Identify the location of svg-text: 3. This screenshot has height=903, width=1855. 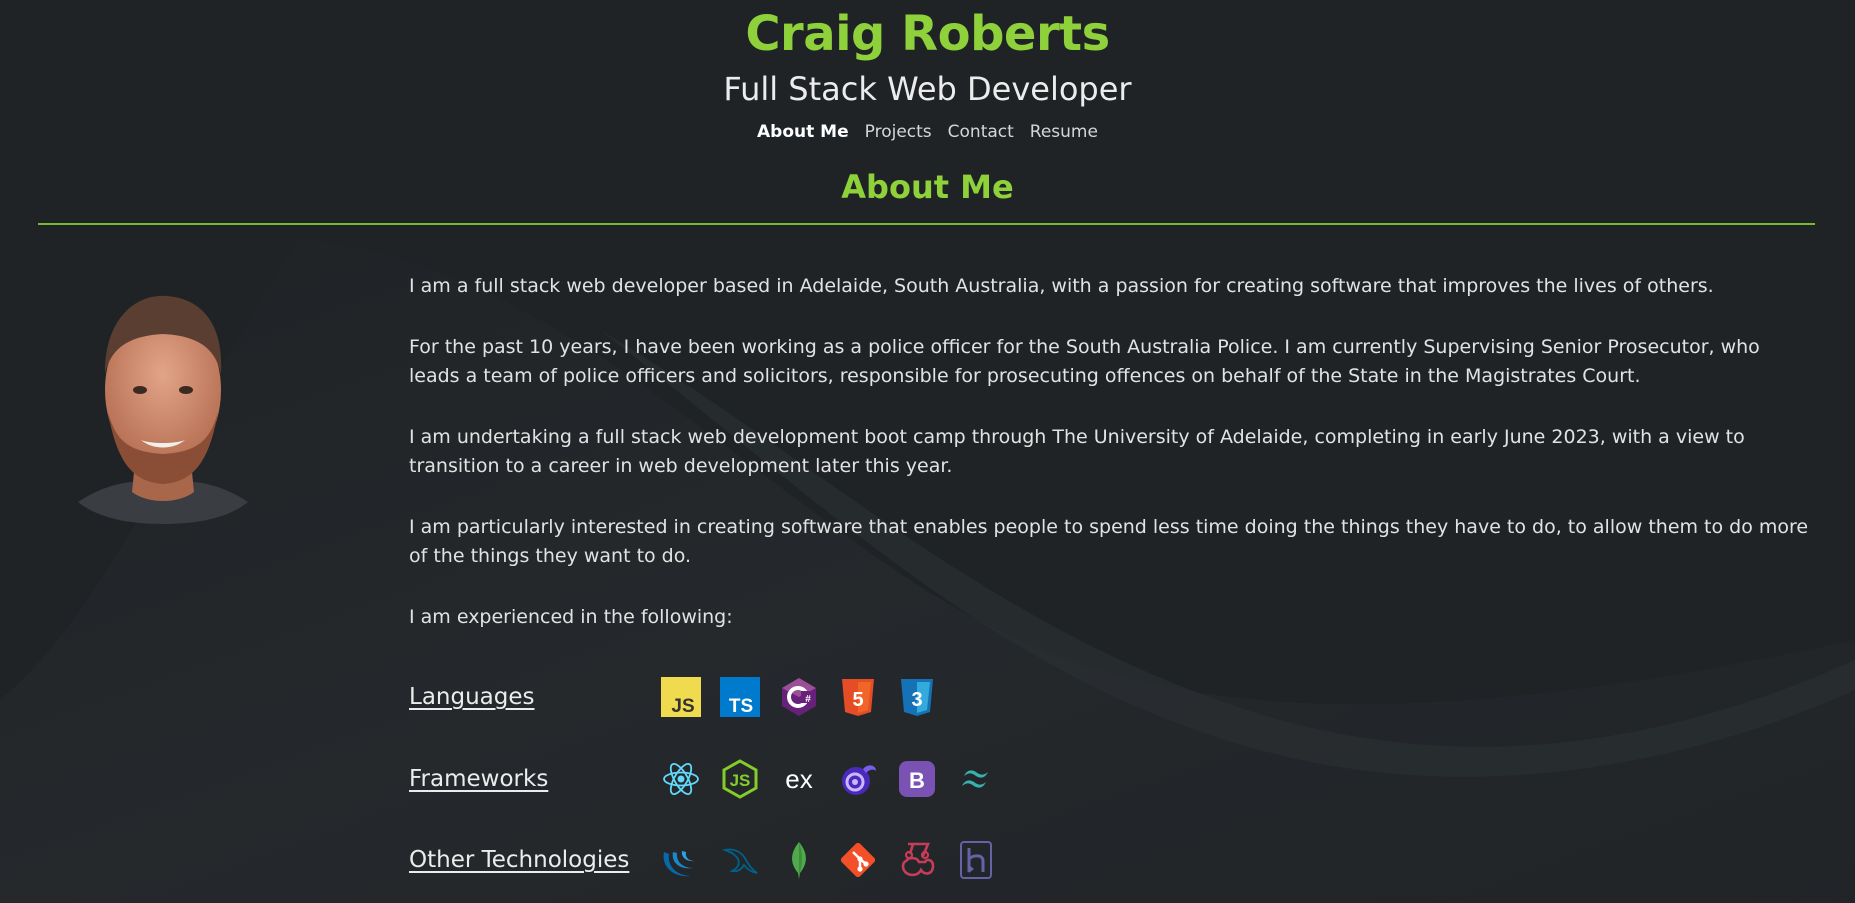
(916, 700).